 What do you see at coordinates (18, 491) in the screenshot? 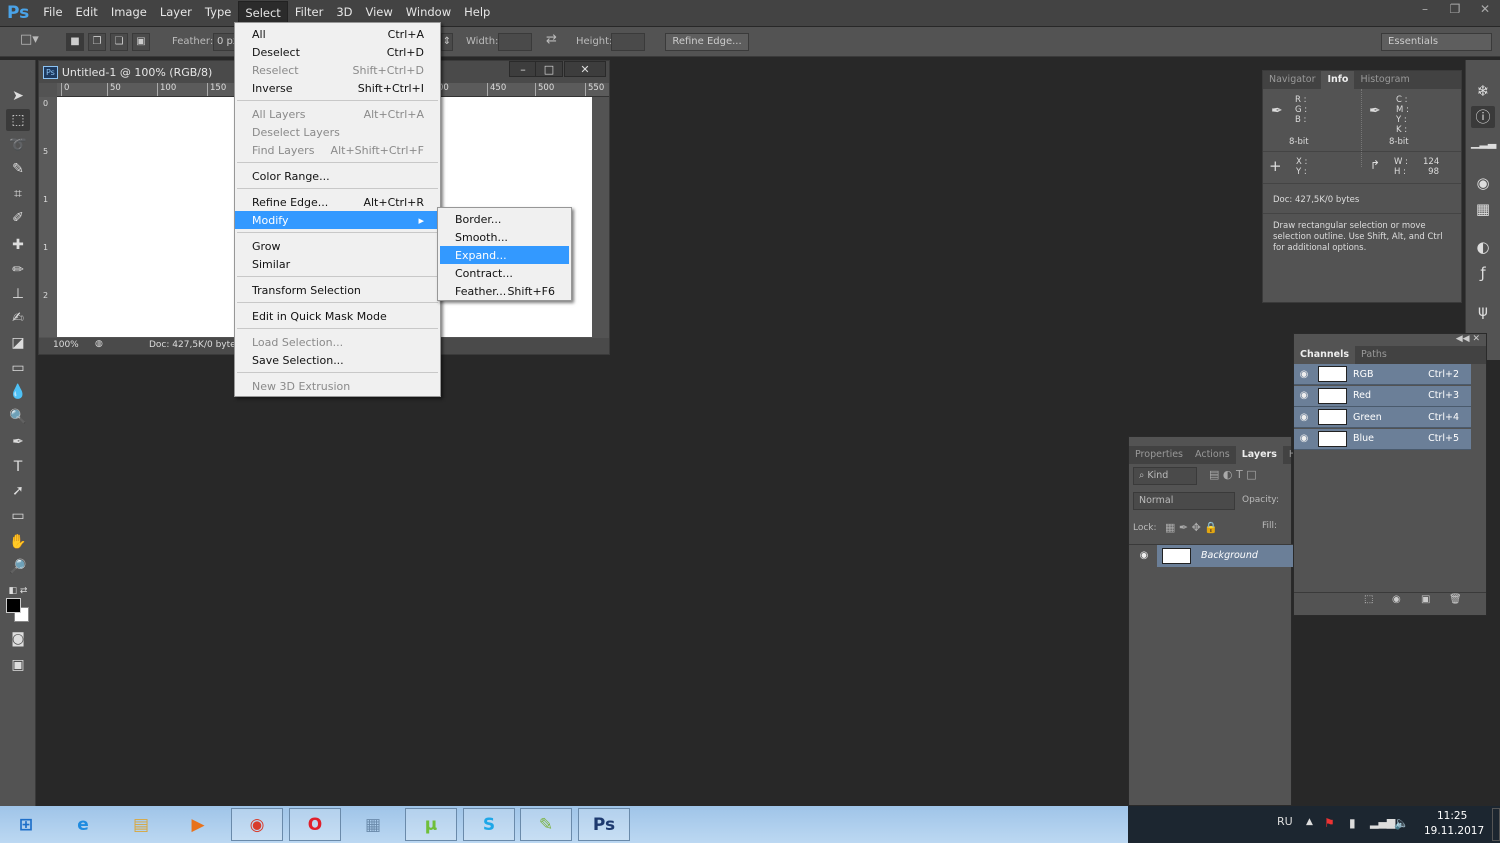
I see `path-selection-tool-icon: ➚` at bounding box center [18, 491].